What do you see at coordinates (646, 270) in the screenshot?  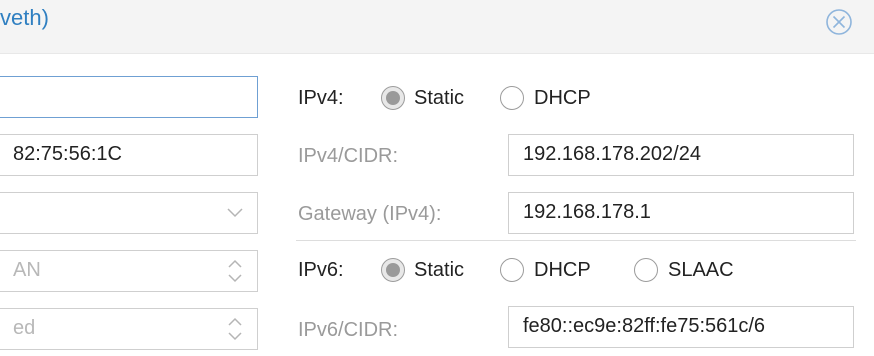 I see `ipv6-slaac-radio` at bounding box center [646, 270].